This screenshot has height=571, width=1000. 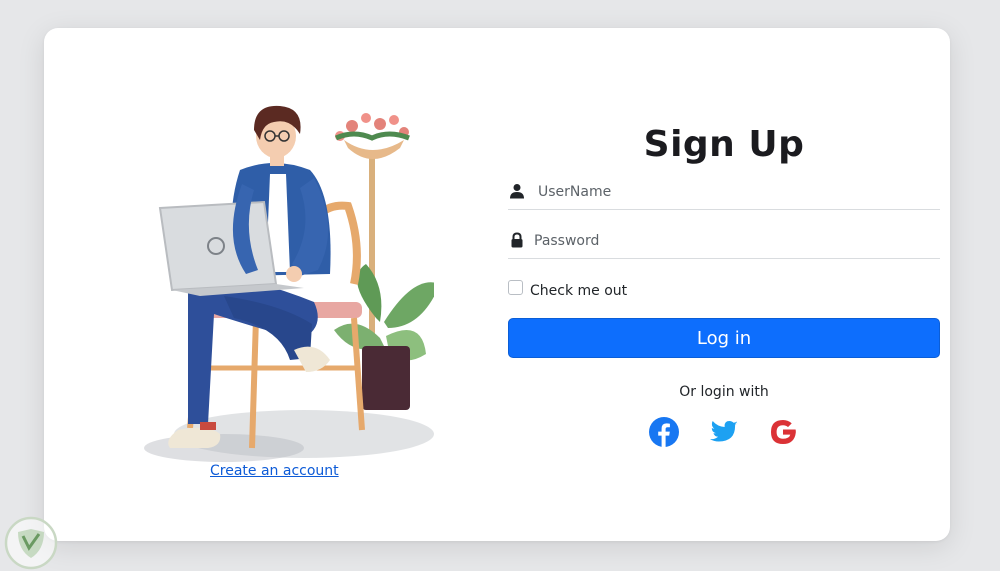 I want to click on user-icon, so click(x=517, y=191).